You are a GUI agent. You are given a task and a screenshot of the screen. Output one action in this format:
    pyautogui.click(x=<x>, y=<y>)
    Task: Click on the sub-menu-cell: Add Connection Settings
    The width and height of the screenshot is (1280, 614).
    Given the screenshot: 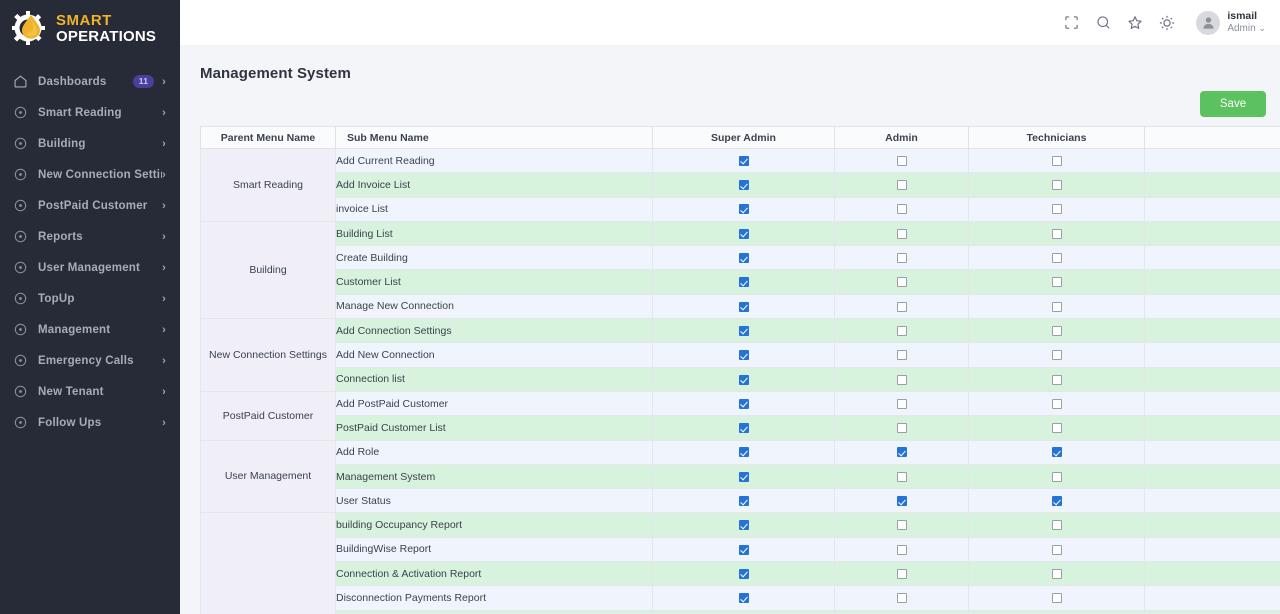 What is the action you would take?
    pyautogui.click(x=494, y=331)
    